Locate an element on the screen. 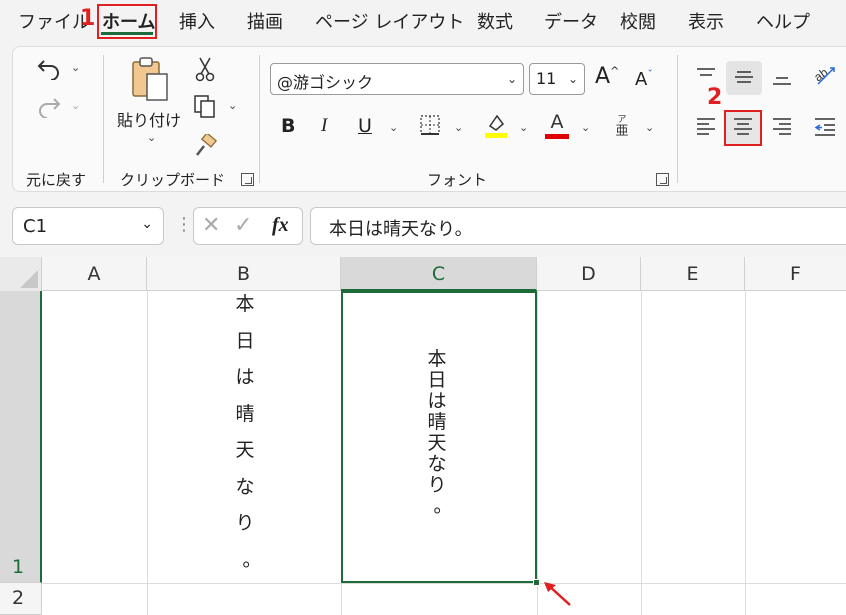  column-header-d: D is located at coordinates (589, 274).